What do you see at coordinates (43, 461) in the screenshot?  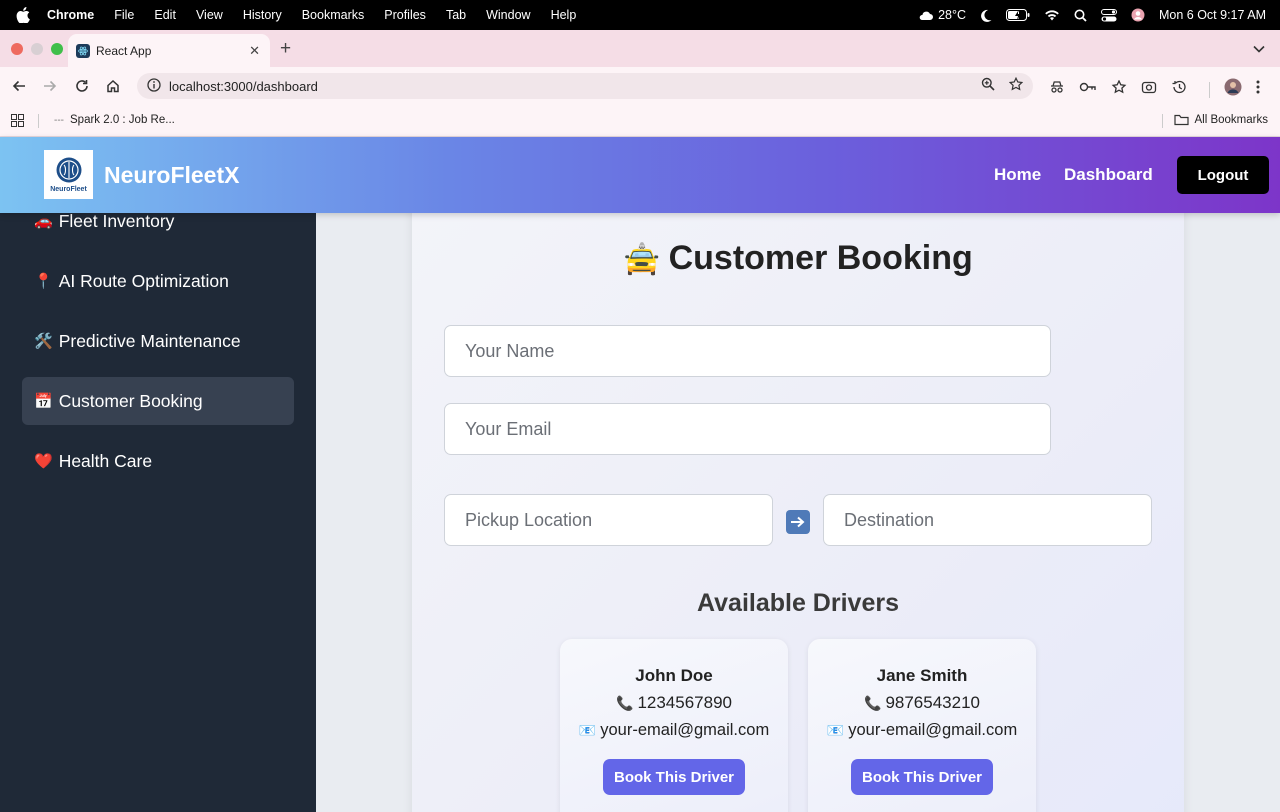 I see `heart-icon: ❤️` at bounding box center [43, 461].